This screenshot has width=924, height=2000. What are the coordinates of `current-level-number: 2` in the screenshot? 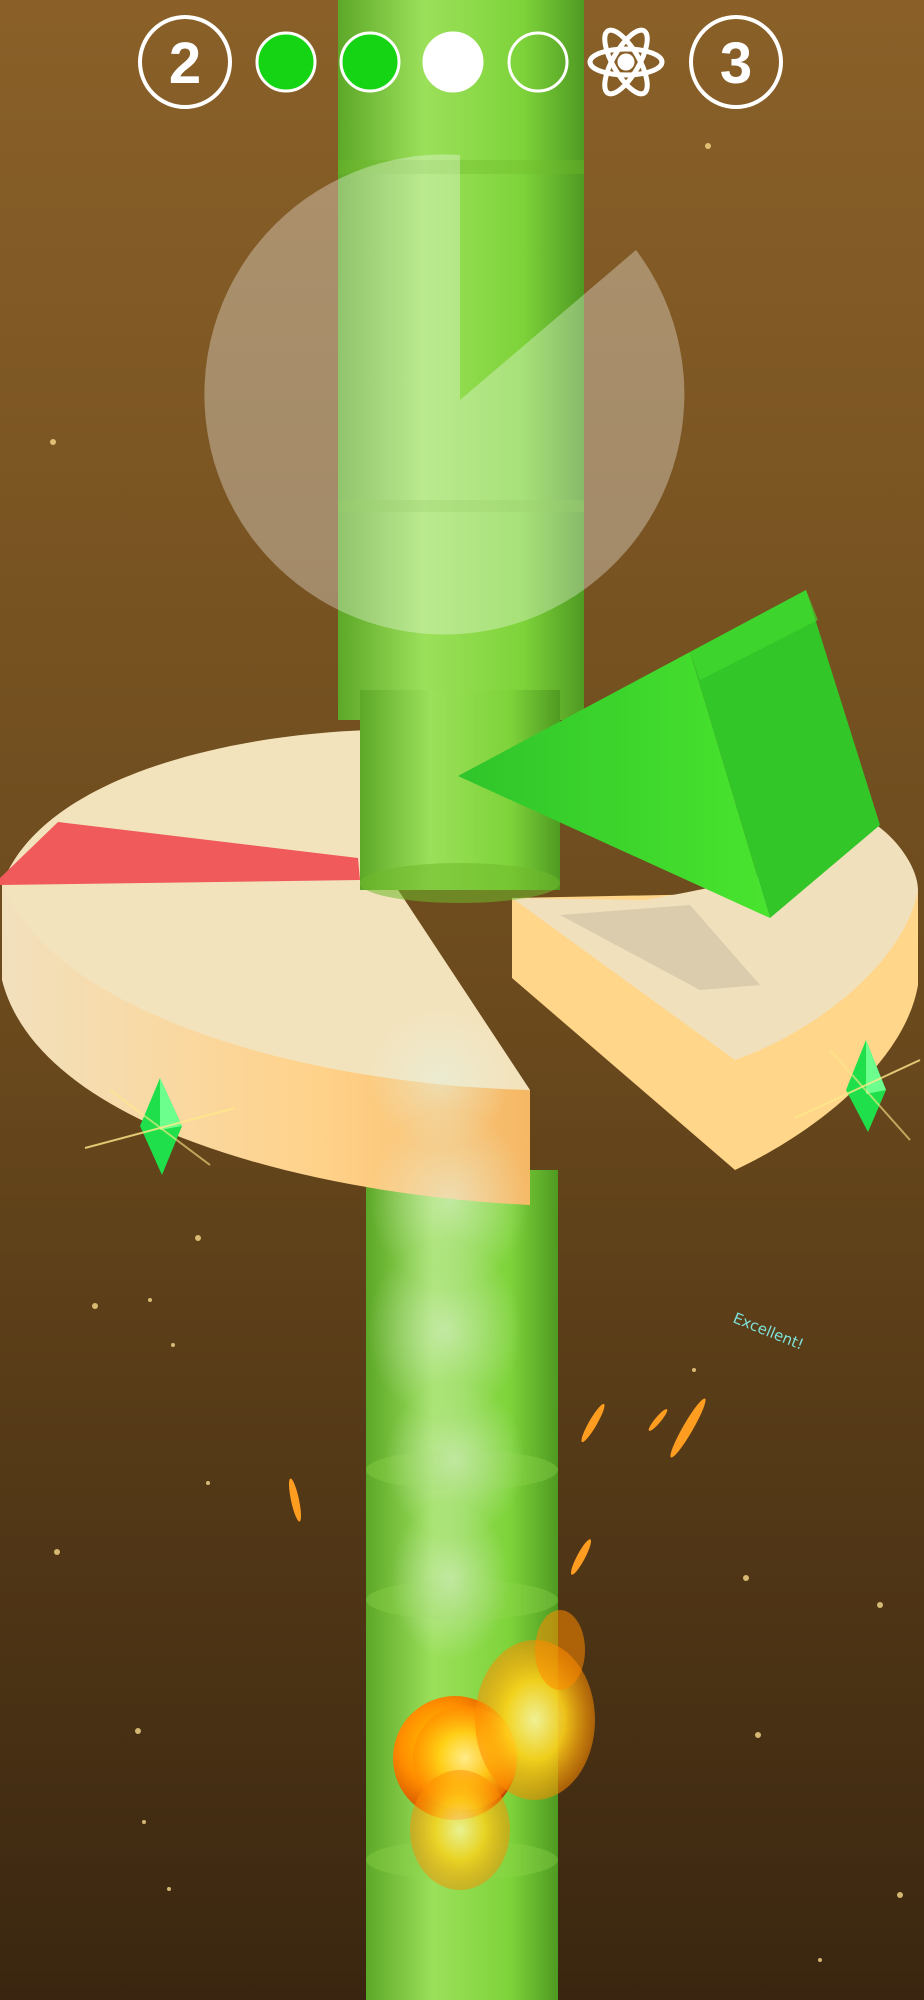 It's located at (185, 63).